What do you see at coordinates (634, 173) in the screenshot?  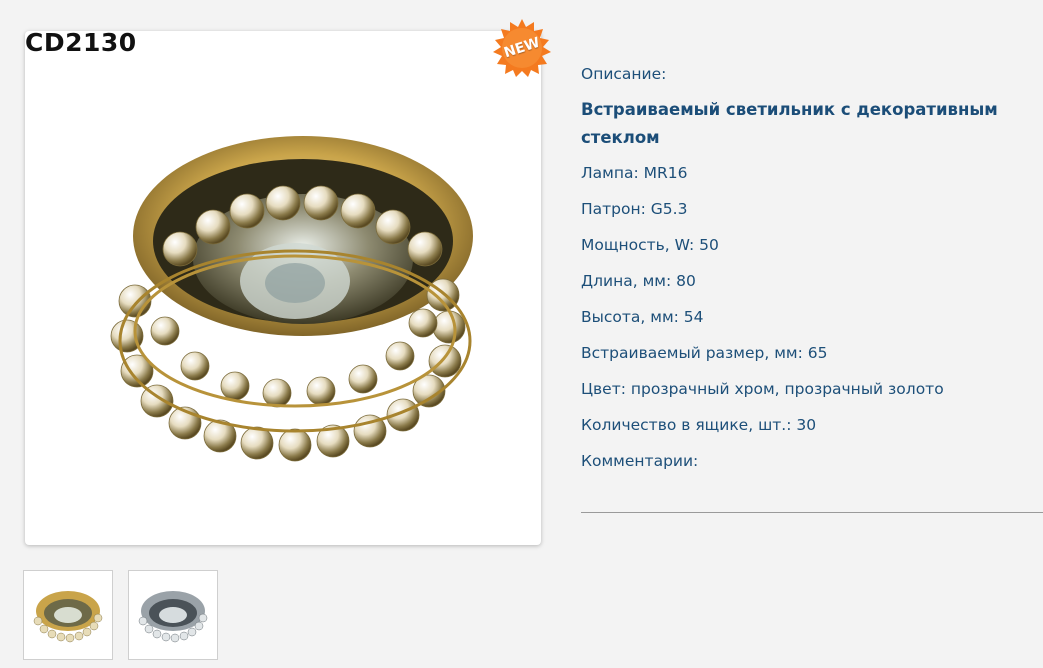 I see `spec-lamp: Лампа: MR16` at bounding box center [634, 173].